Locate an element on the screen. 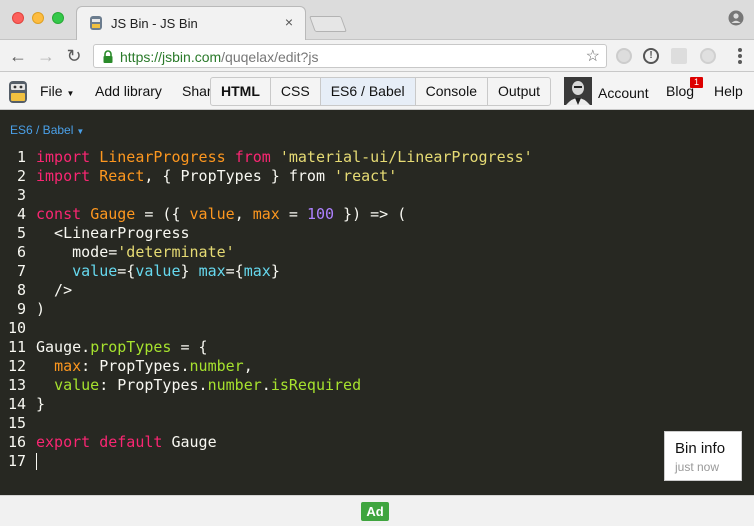 The width and height of the screenshot is (754, 526). line-number: 11 is located at coordinates (16, 347).